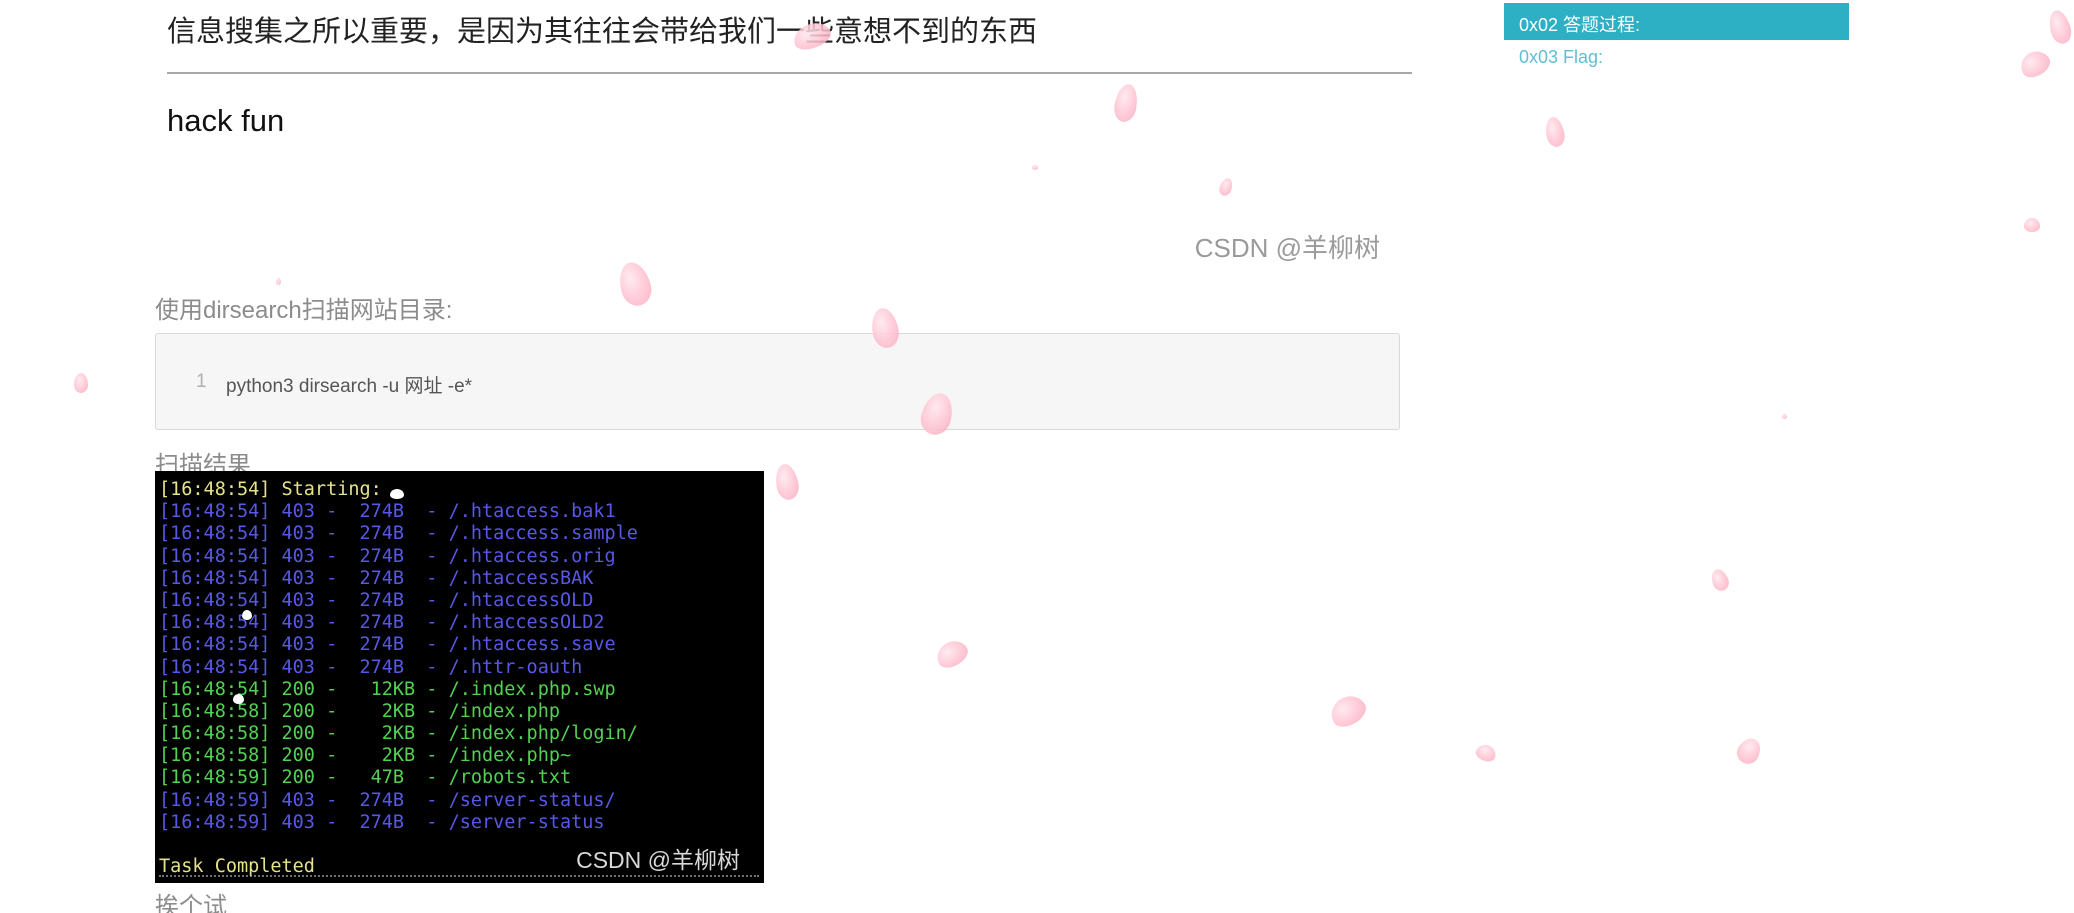 Image resolution: width=2074 pixels, height=913 pixels. Describe the element at coordinates (365, 778) in the screenshot. I see `terminal-line: [16:48:59] 200 - 47B - /robots.txt` at that location.